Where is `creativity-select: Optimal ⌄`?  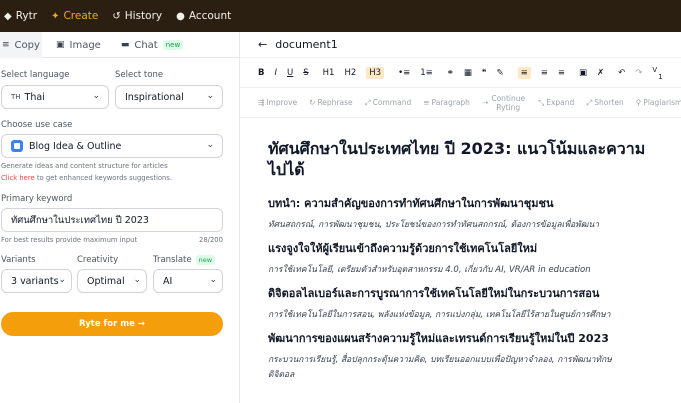
creativity-select: Optimal ⌄ is located at coordinates (112, 281).